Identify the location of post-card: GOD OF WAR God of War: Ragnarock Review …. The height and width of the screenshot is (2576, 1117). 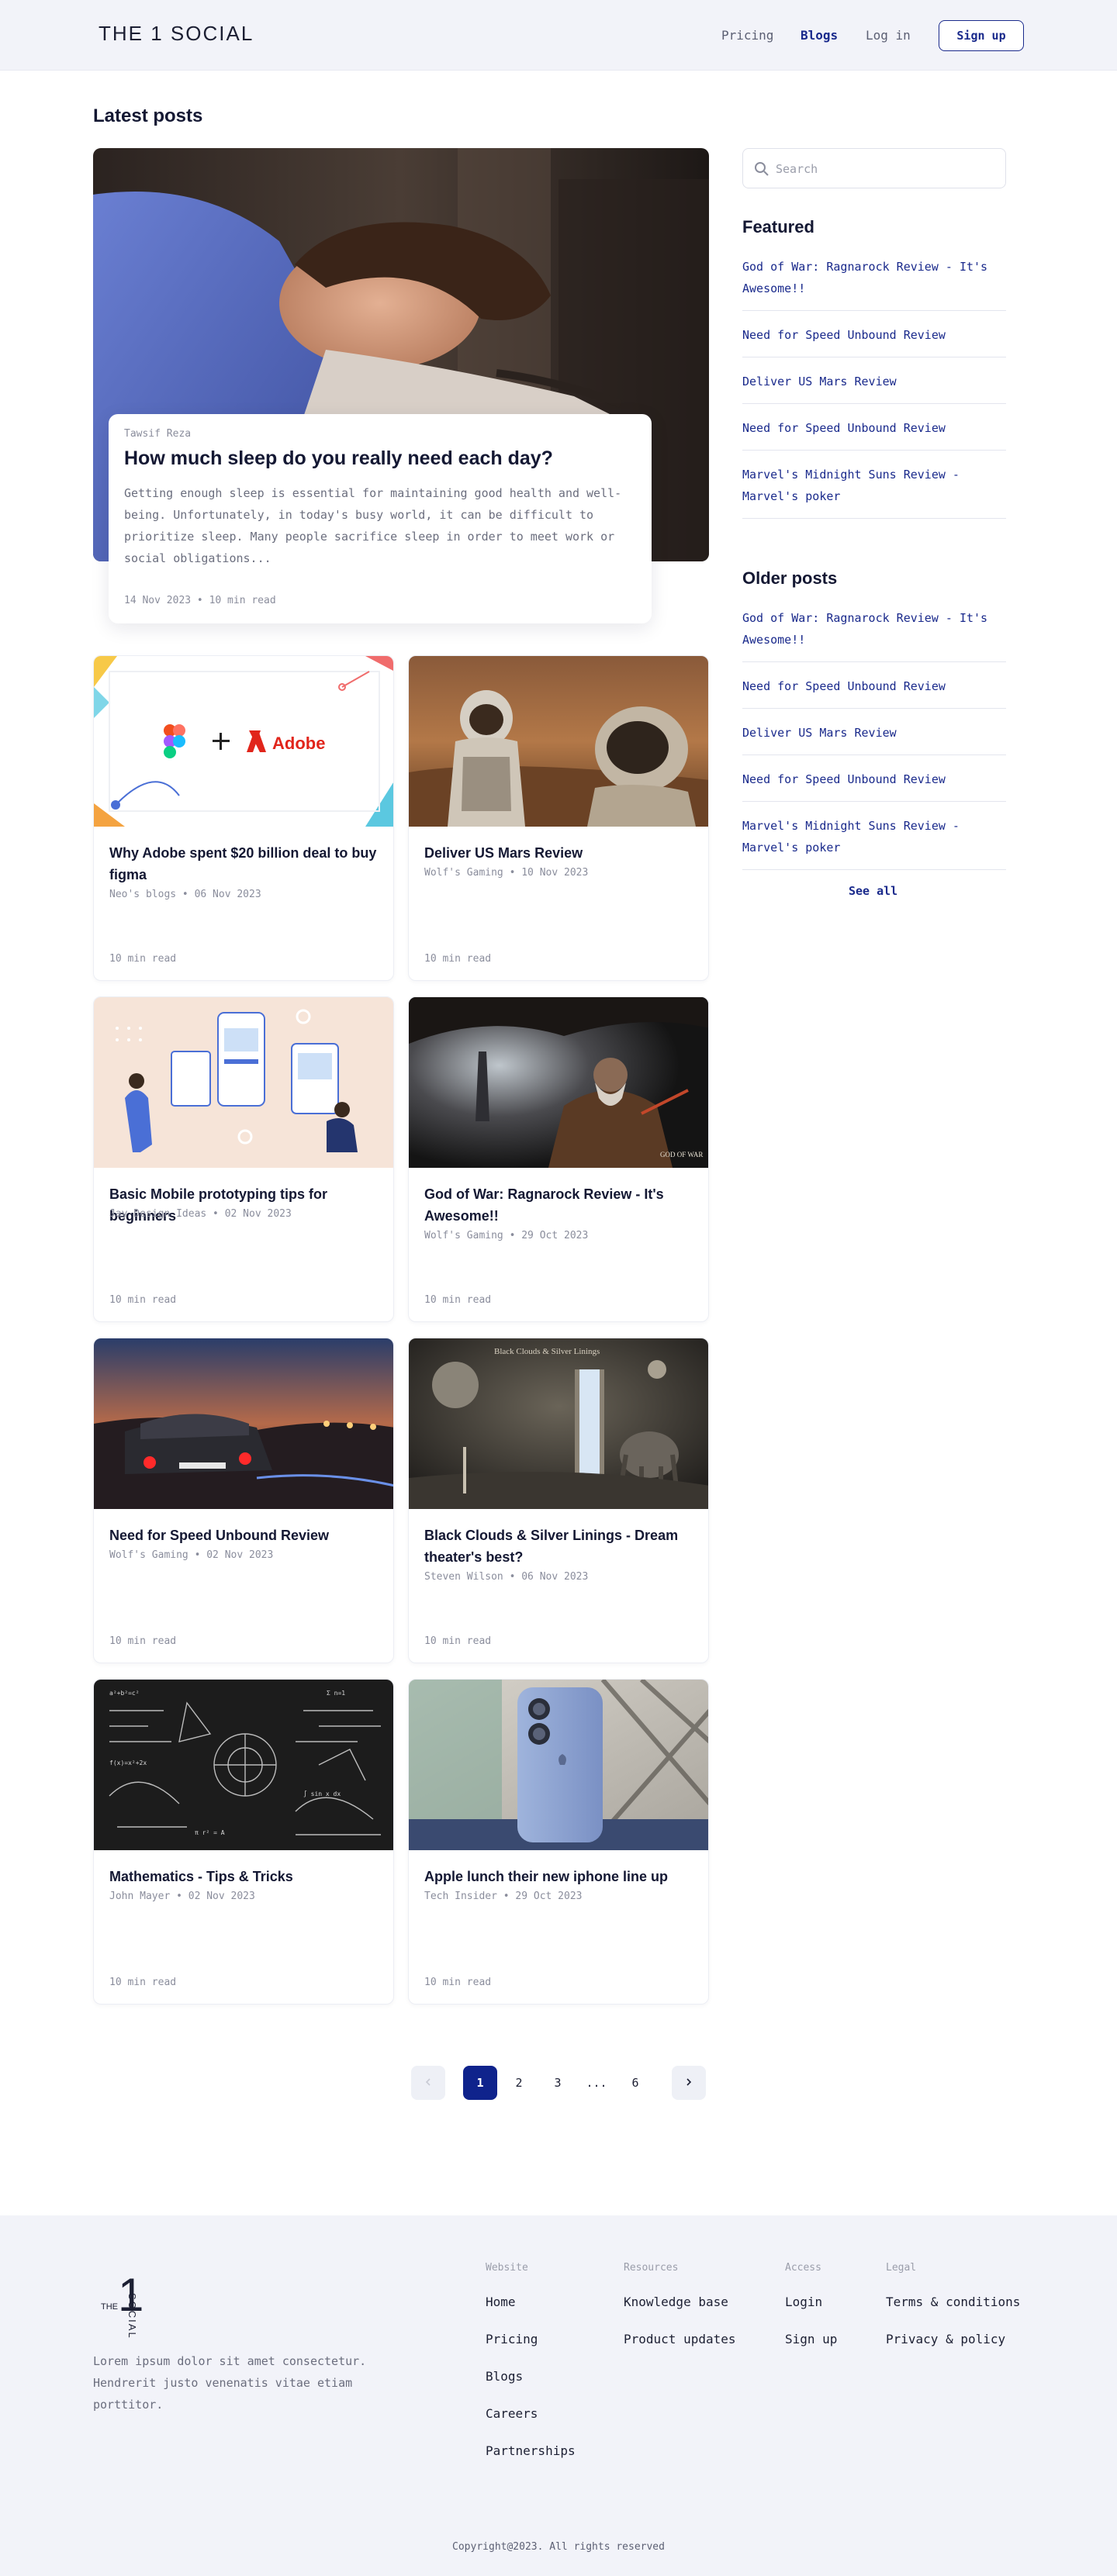
(558, 1159).